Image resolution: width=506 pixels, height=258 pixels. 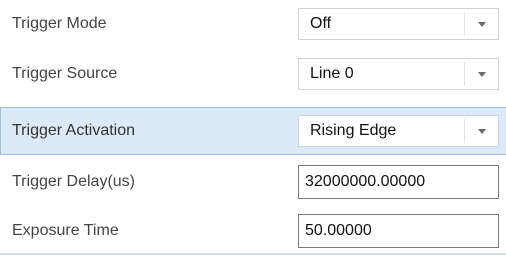 I want to click on trigger-activation-value: Rising Edge, so click(x=353, y=130).